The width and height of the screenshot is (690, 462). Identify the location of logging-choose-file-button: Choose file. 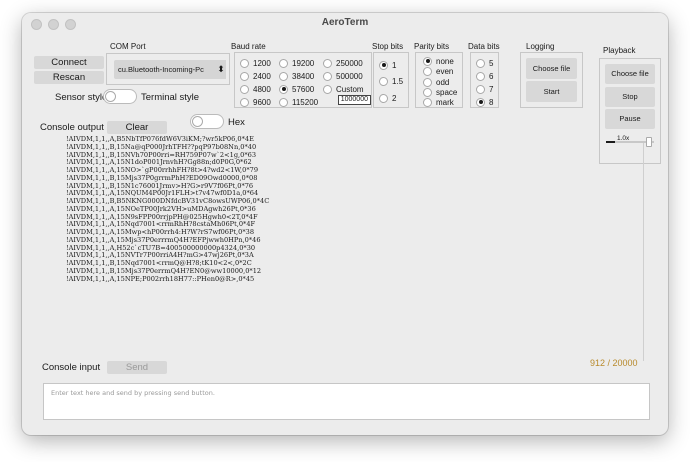
(551, 68).